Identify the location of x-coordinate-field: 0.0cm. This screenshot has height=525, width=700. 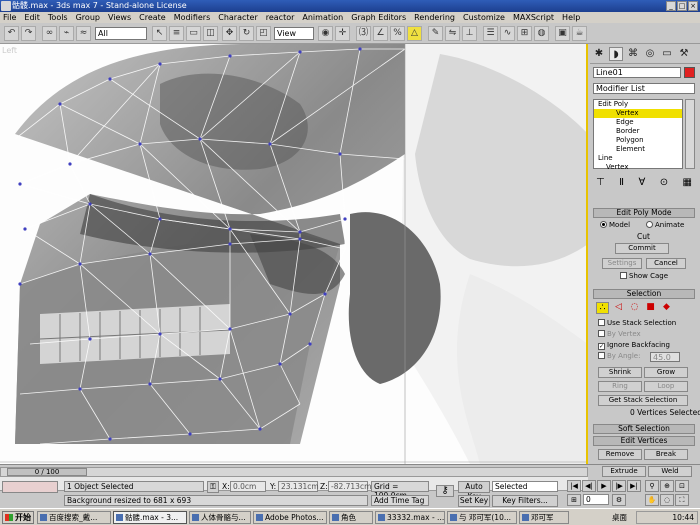
(248, 486).